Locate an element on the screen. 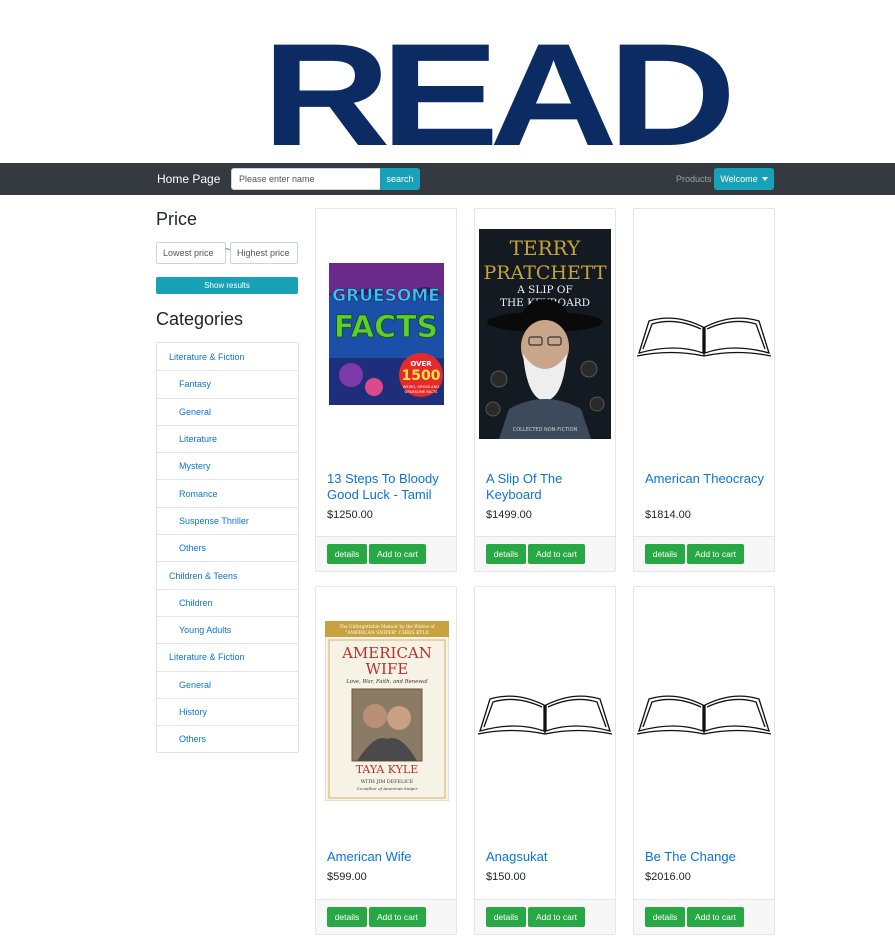  search-input is located at coordinates (306, 179).